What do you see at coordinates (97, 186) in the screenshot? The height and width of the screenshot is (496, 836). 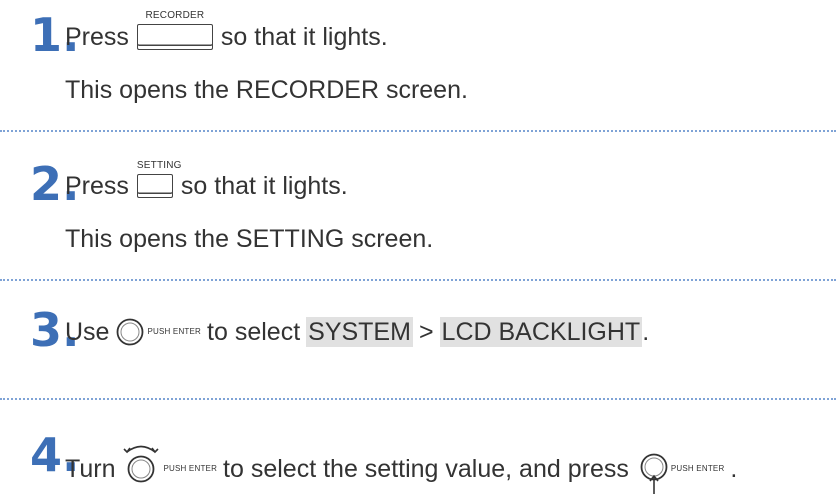 I see `step-2-pre: Press` at bounding box center [97, 186].